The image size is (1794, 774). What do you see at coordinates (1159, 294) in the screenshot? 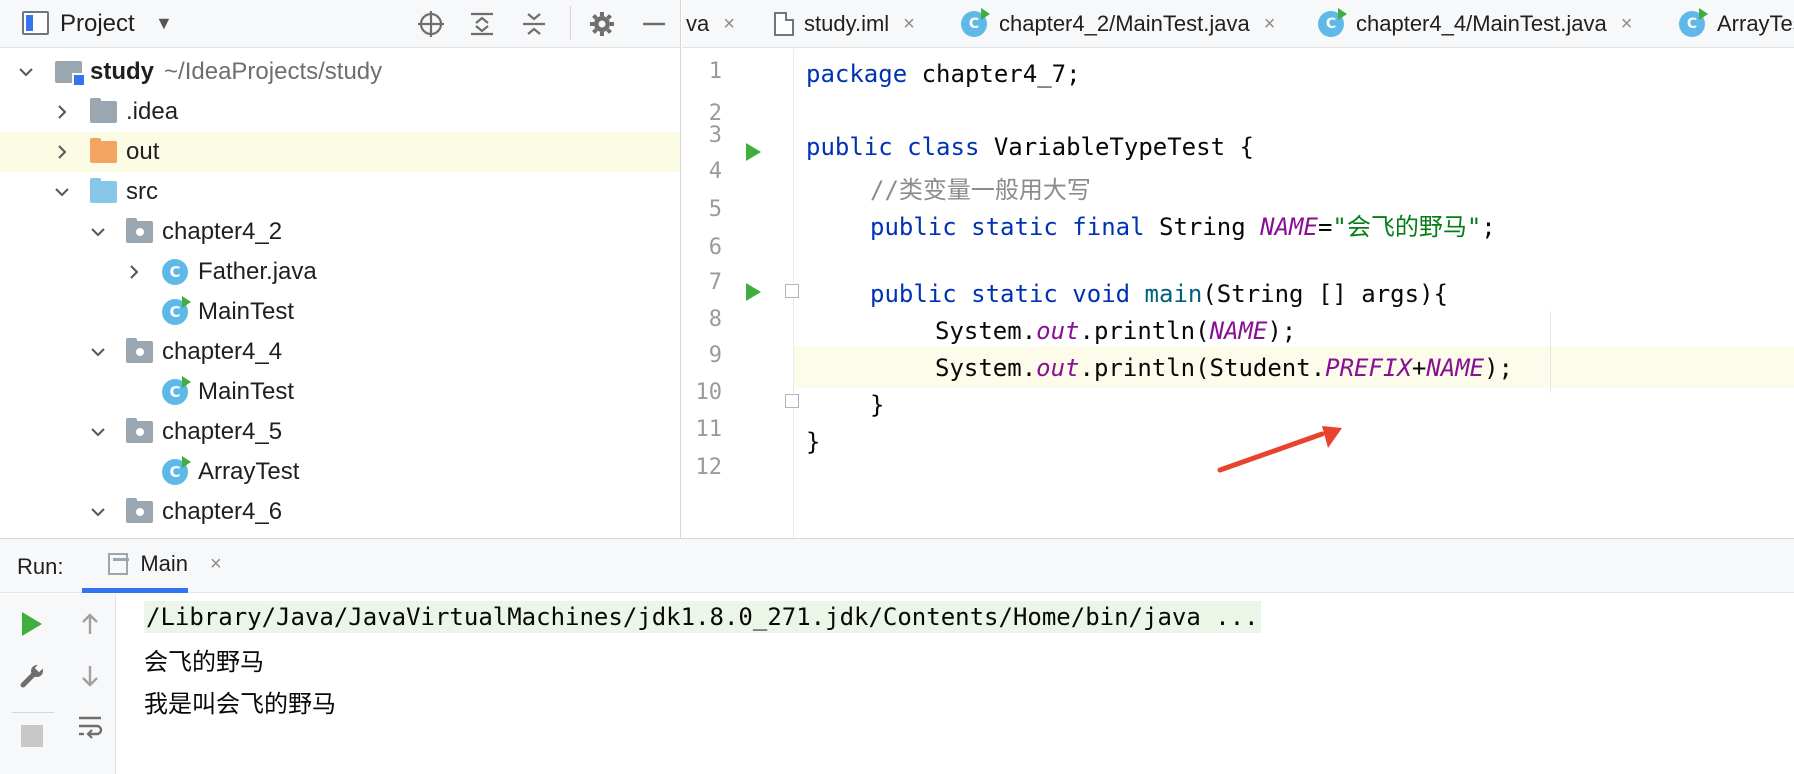
I see `code-line-7: public static void main(String [] args){` at bounding box center [1159, 294].